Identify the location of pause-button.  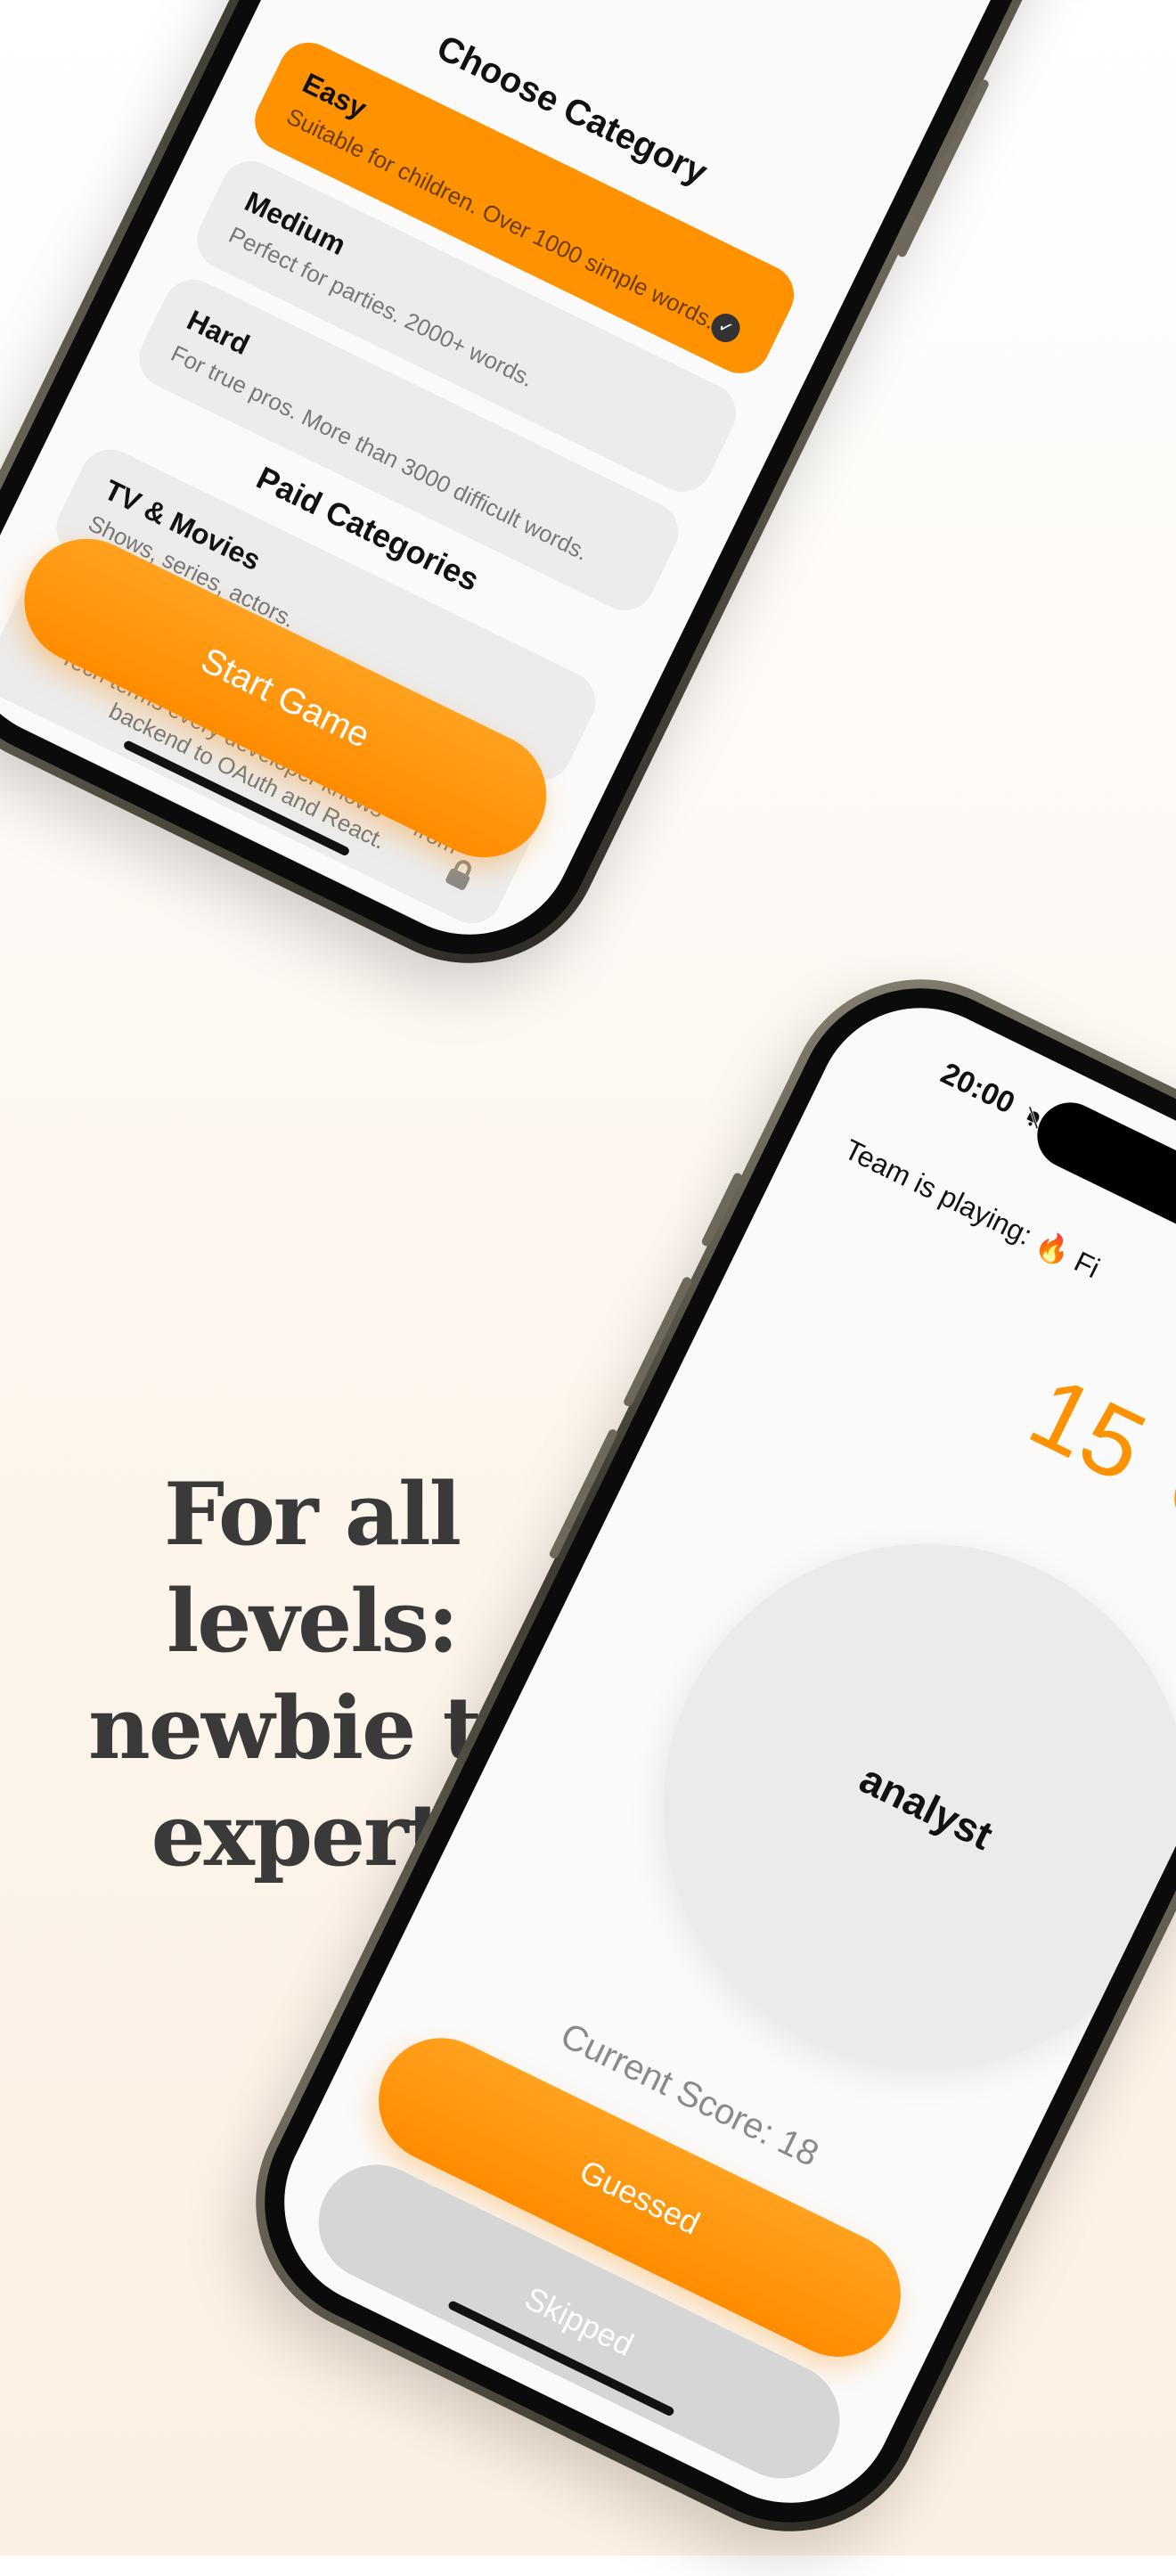
(1170, 1498).